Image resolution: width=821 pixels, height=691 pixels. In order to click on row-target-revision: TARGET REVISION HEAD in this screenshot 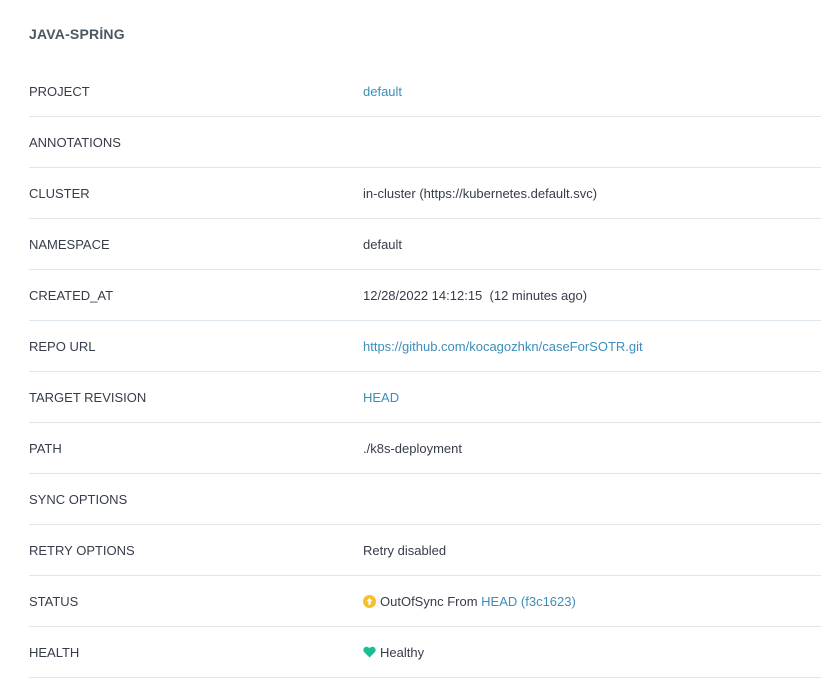, I will do `click(425, 397)`.